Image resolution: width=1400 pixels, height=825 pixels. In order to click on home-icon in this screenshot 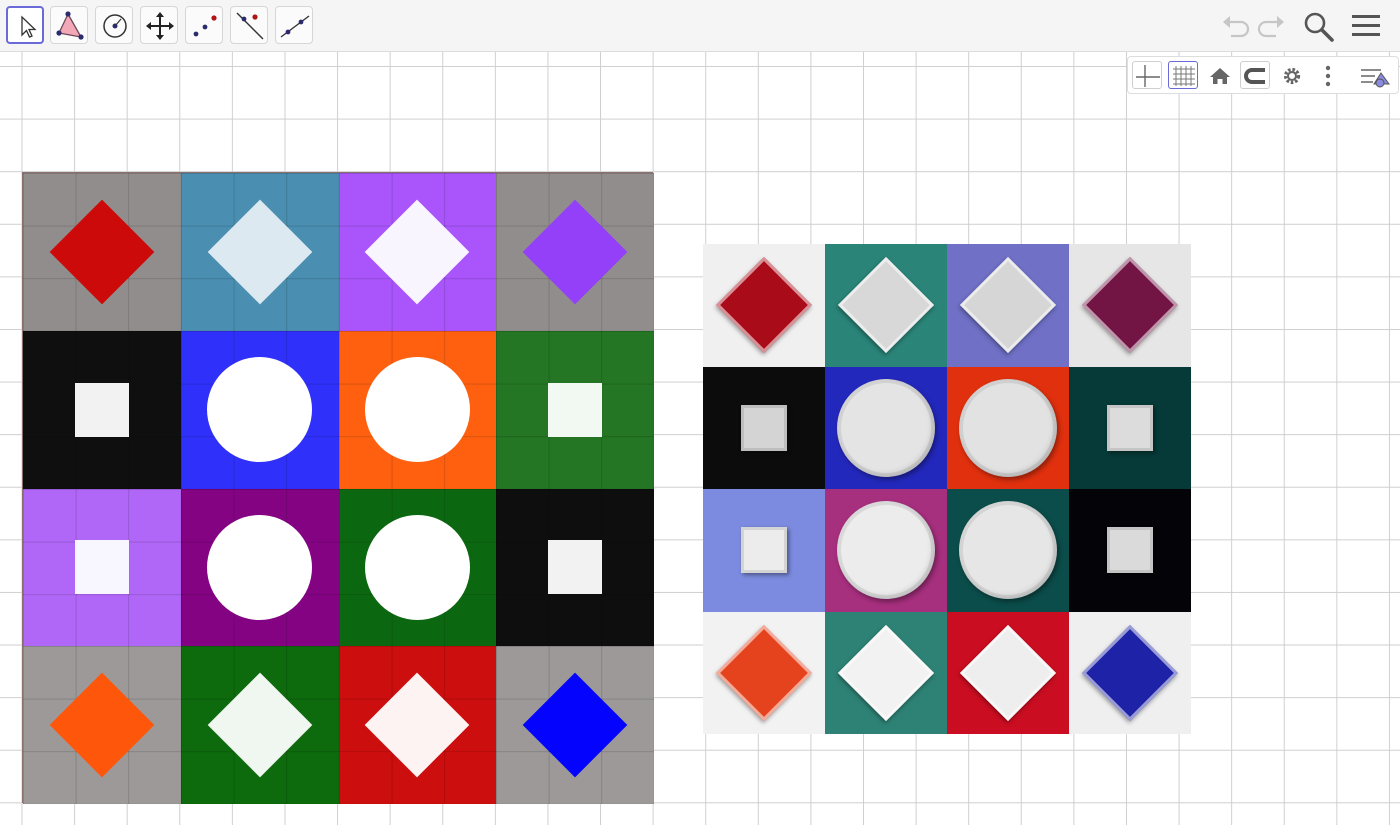, I will do `click(1220, 76)`.